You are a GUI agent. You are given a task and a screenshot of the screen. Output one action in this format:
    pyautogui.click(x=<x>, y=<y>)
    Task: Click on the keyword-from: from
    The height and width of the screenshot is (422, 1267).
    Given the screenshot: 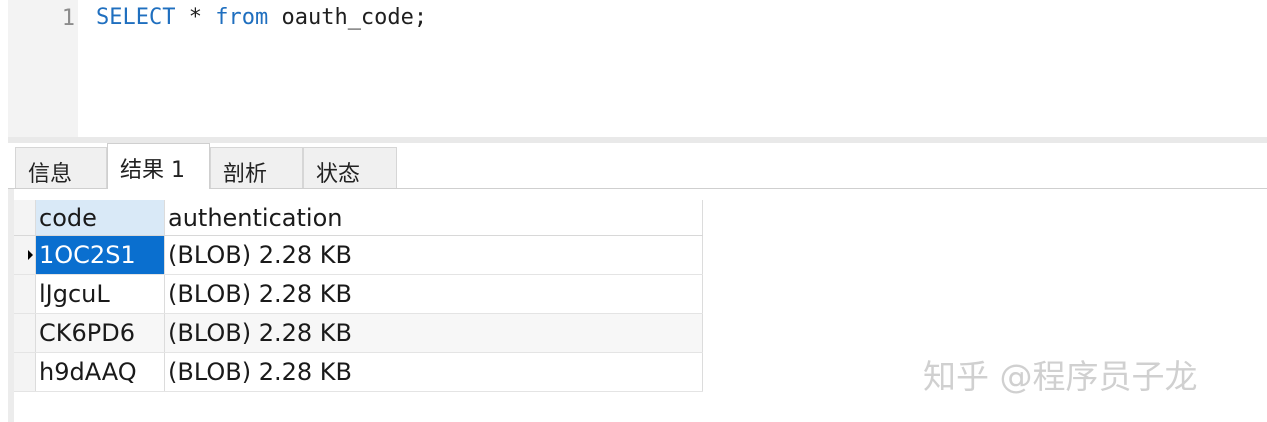 What is the action you would take?
    pyautogui.click(x=242, y=17)
    